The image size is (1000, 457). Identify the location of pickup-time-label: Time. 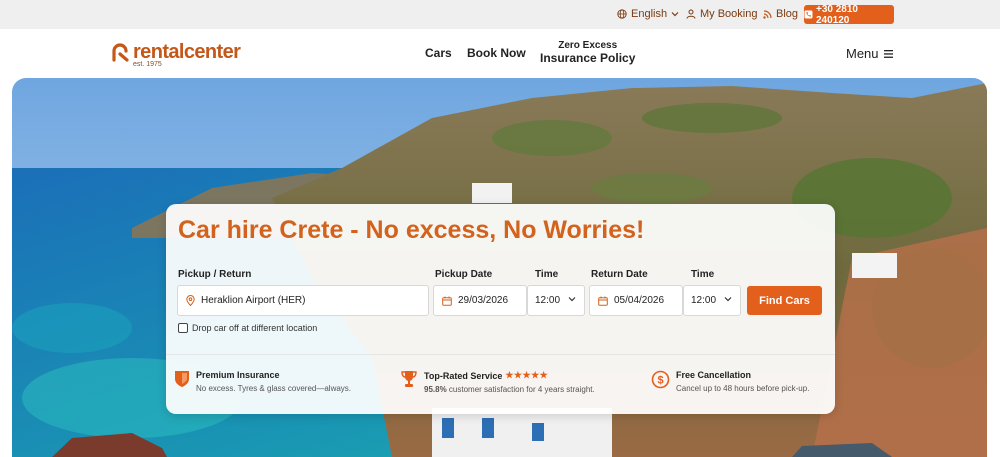
(547, 274).